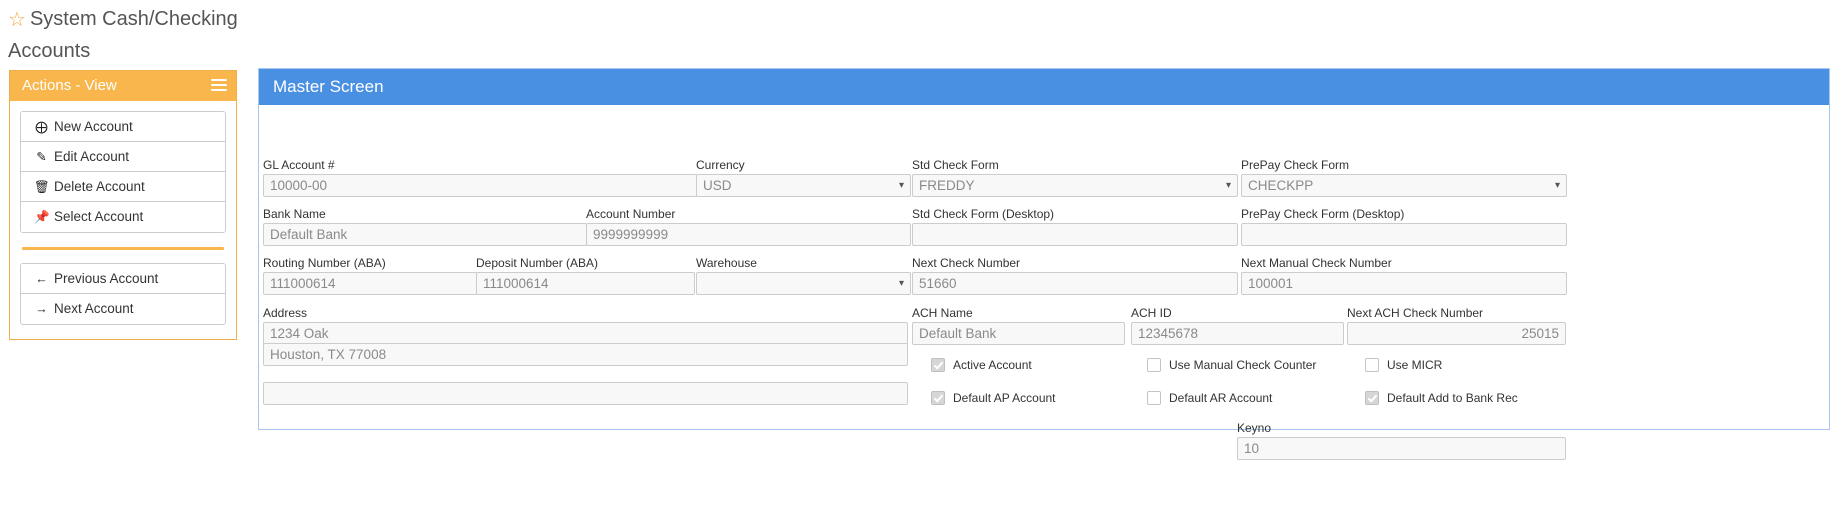 The width and height of the screenshot is (1833, 515). I want to click on next-ach-check-number-input: 25015, so click(1456, 333).